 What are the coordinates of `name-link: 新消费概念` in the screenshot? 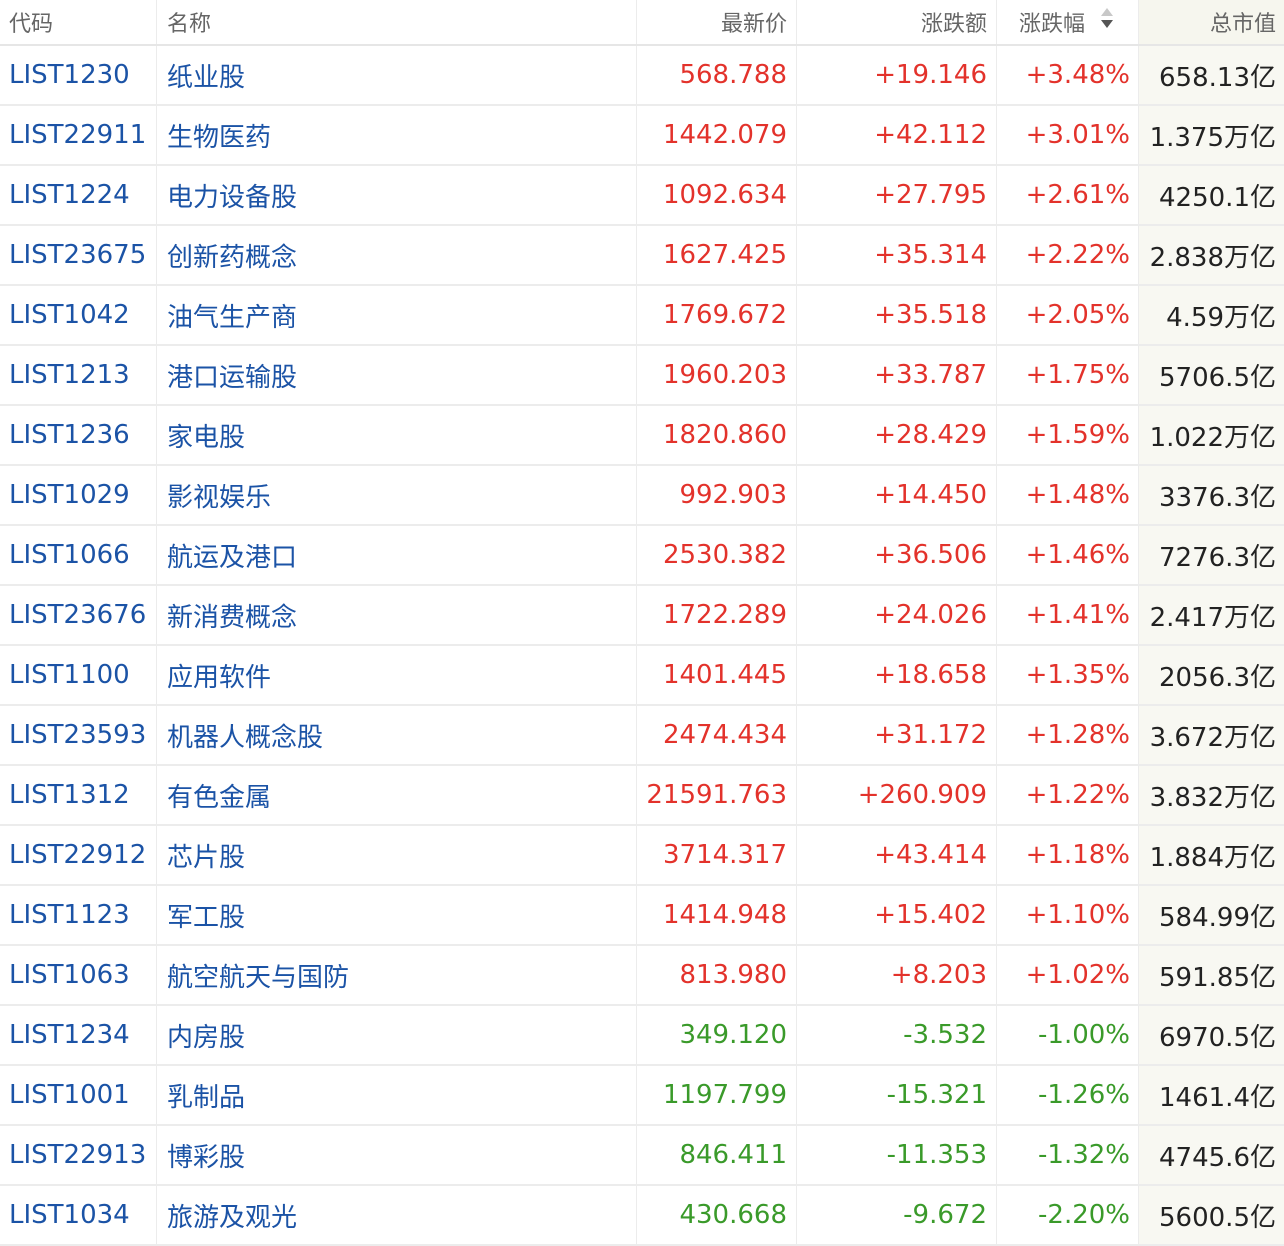 It's located at (232, 615).